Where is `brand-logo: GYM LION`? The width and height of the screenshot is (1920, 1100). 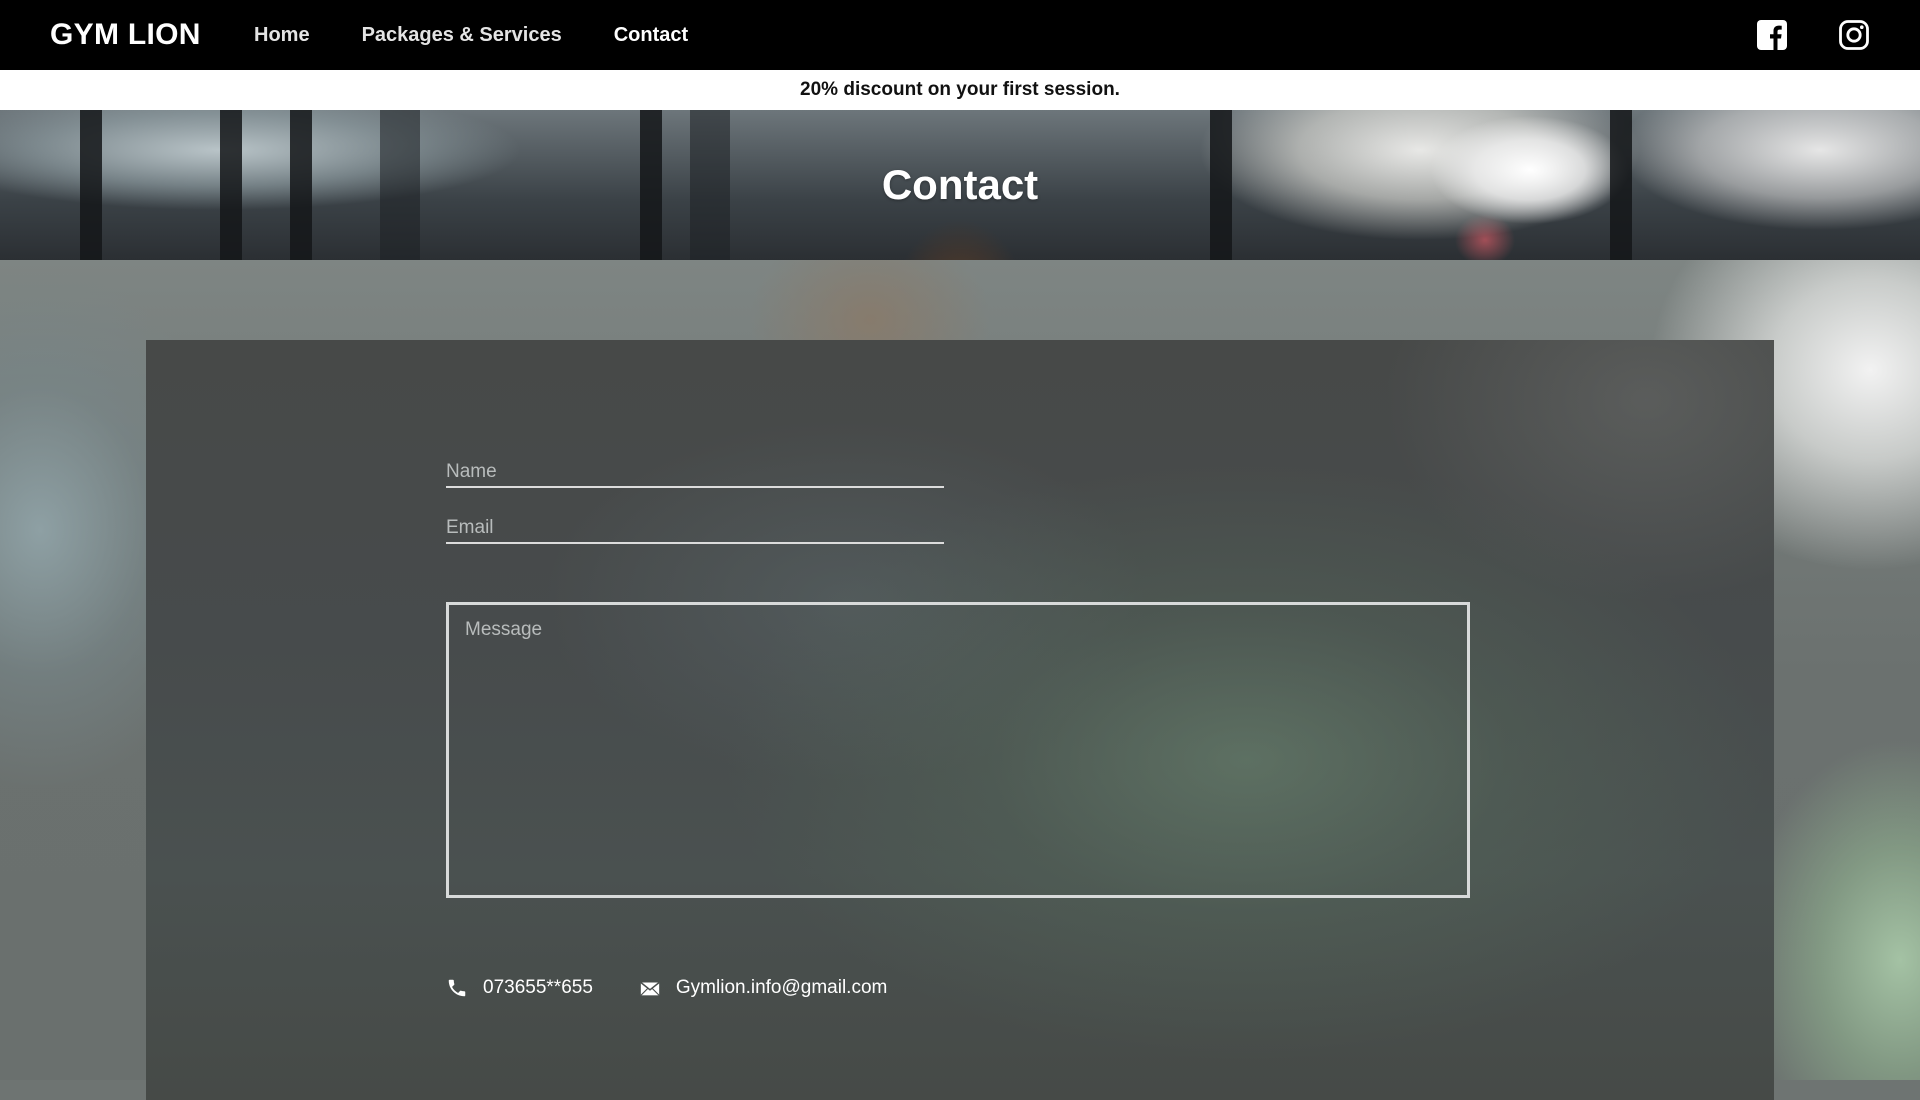
brand-logo: GYM LION is located at coordinates (125, 35).